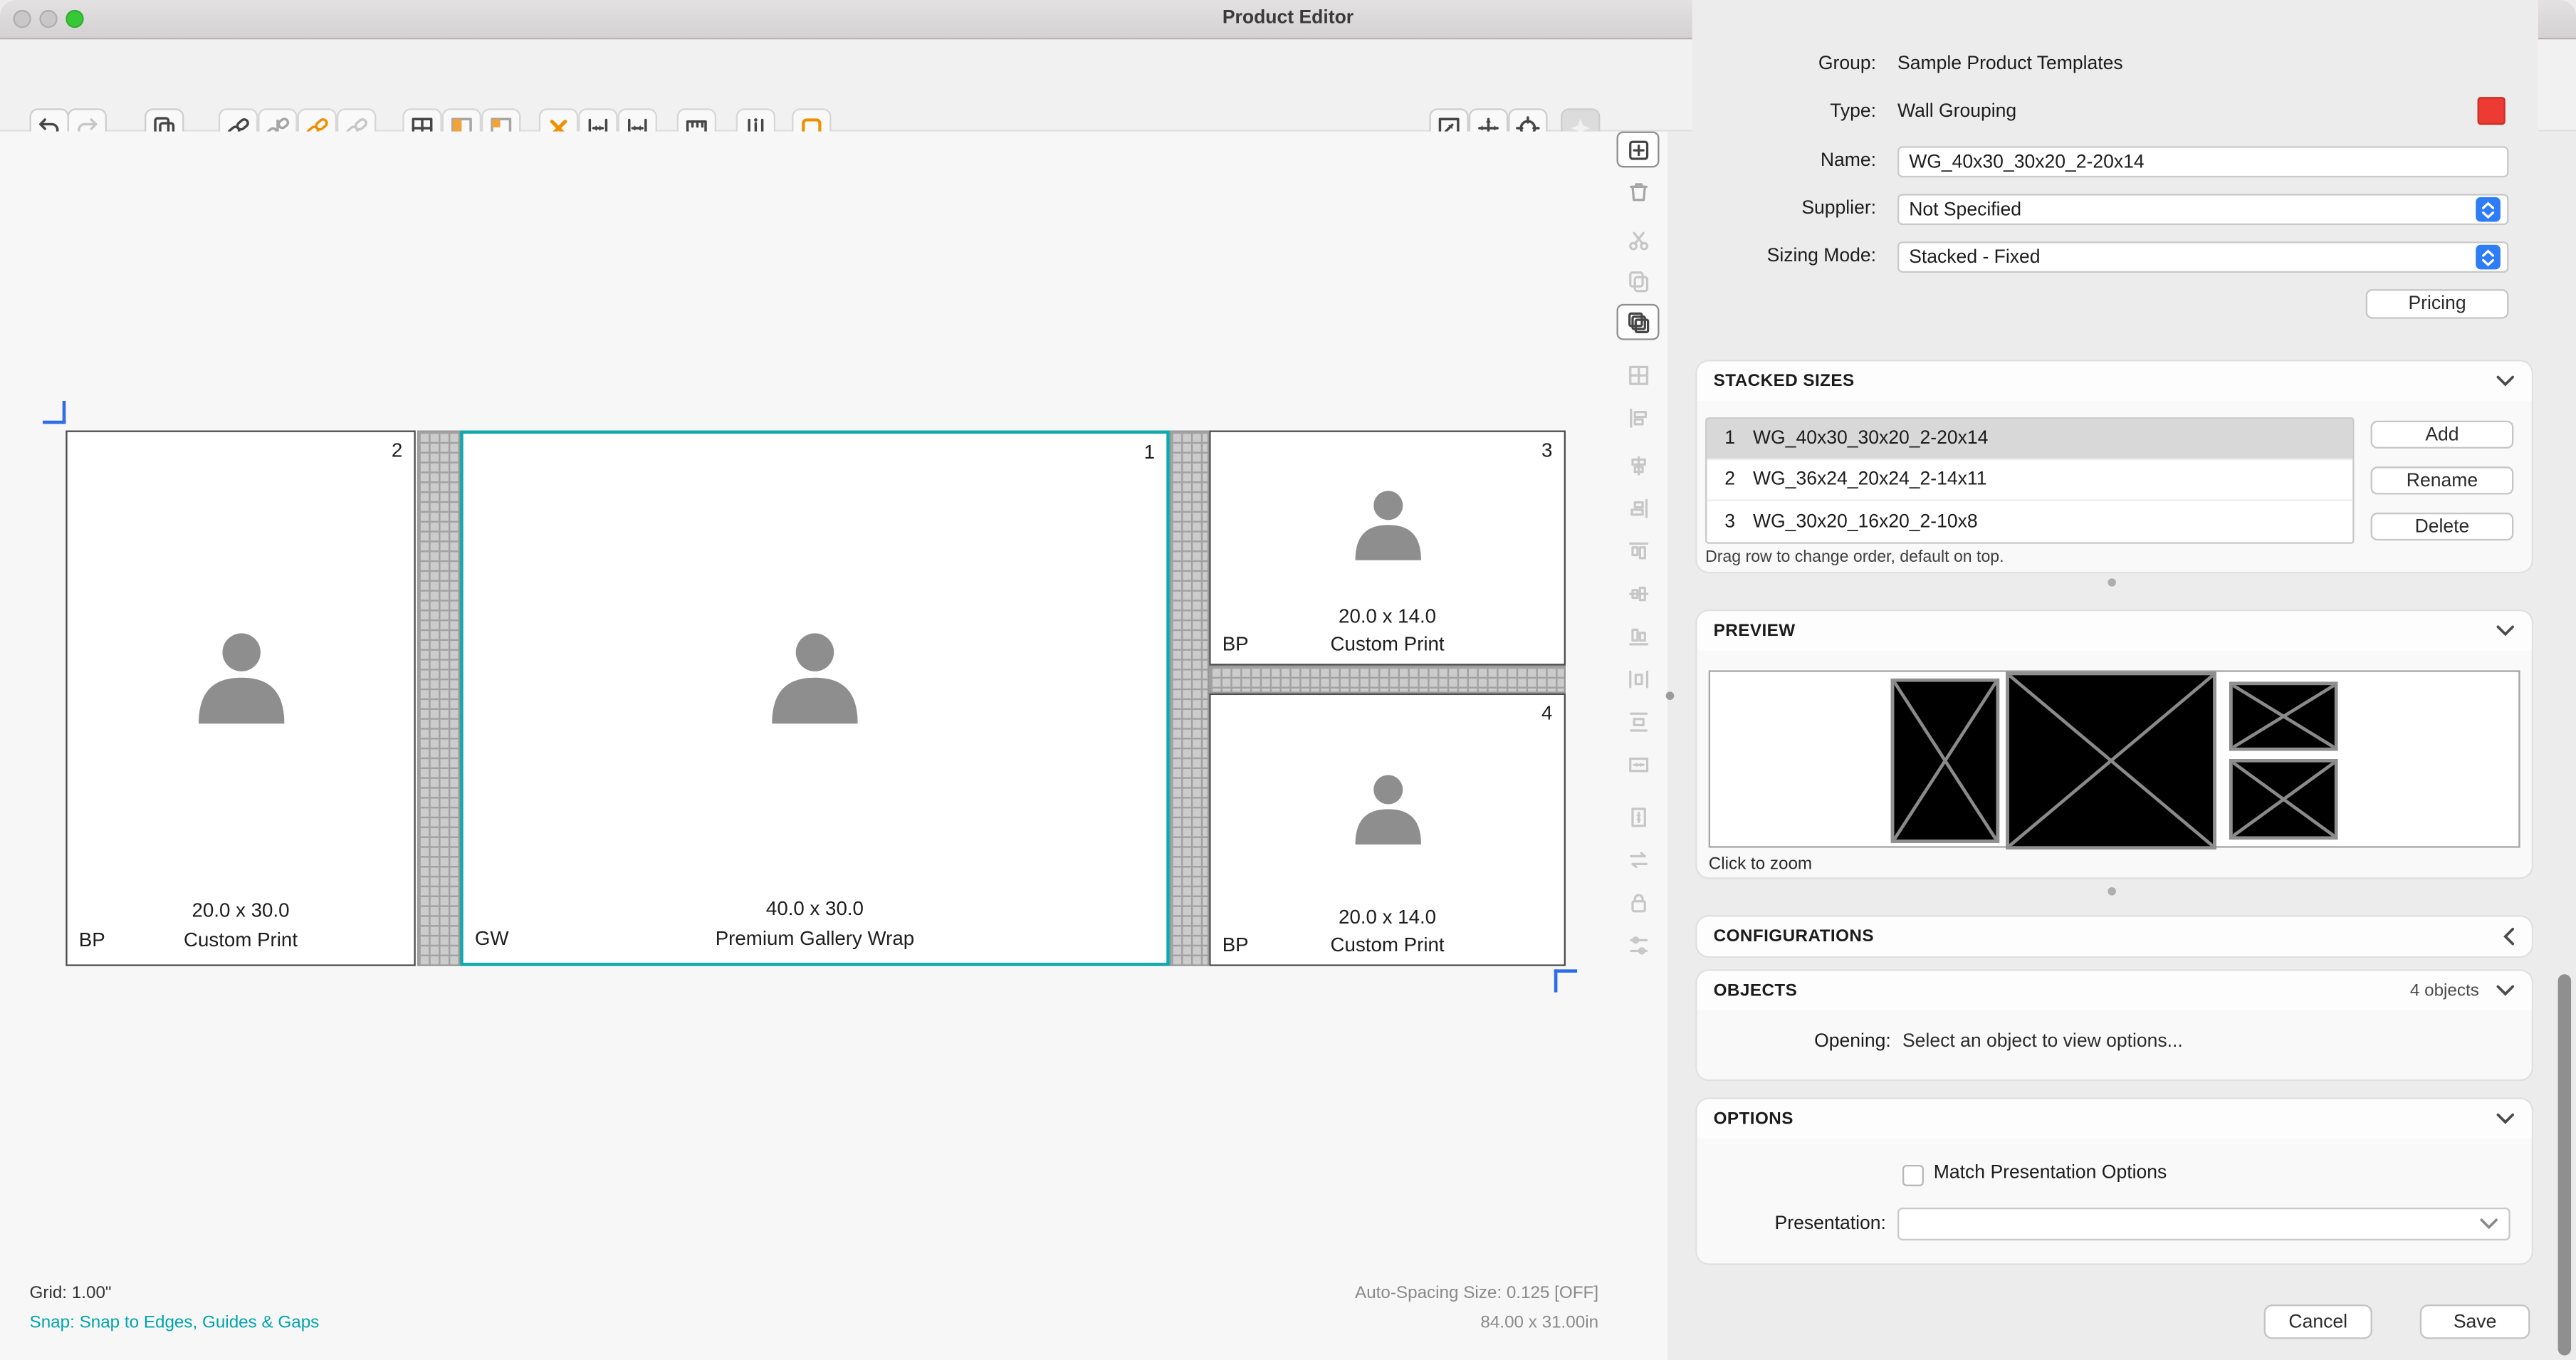 The image size is (2576, 1360). What do you see at coordinates (2114, 1119) in the screenshot?
I see `options-header: OPTIONS` at bounding box center [2114, 1119].